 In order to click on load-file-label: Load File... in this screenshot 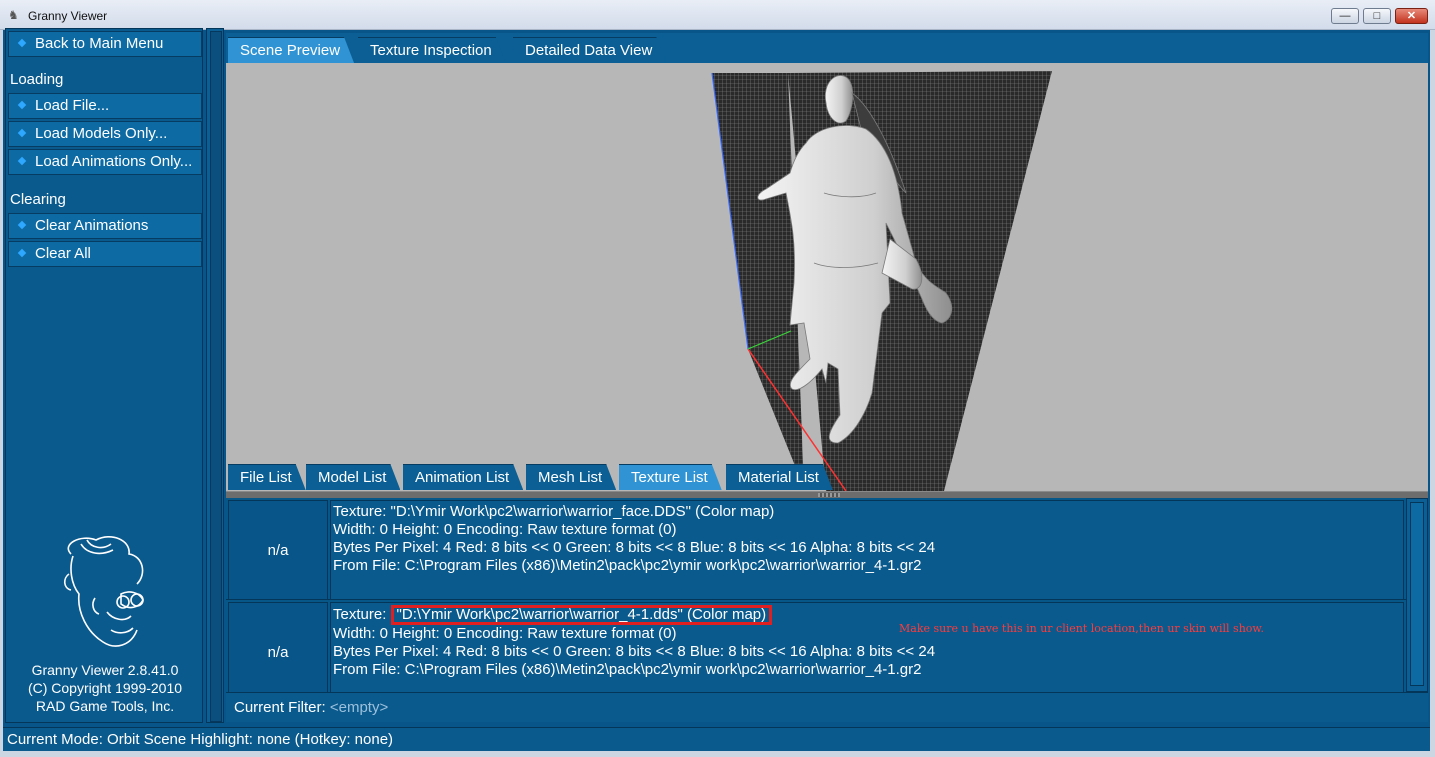, I will do `click(72, 105)`.